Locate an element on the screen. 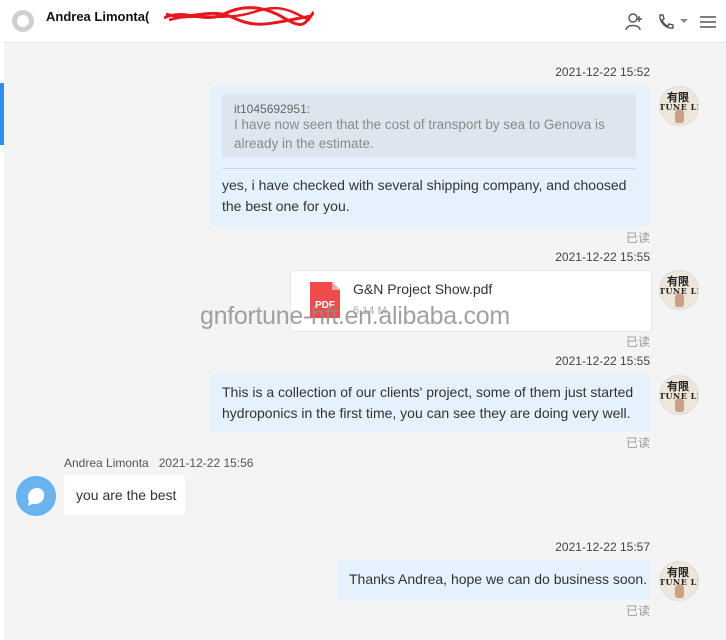  sender-name: Andrea Limonta is located at coordinates (106, 463).